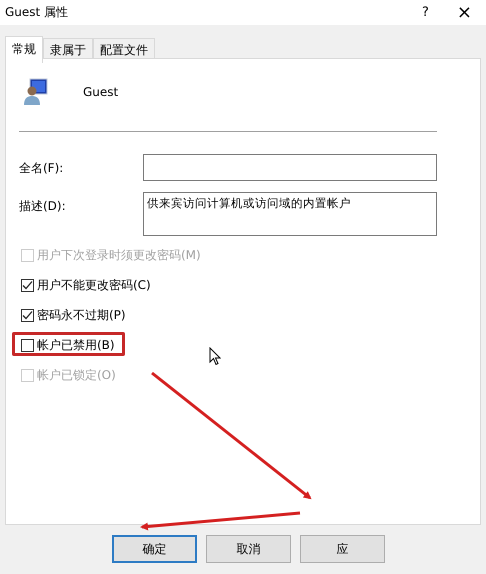  What do you see at coordinates (100, 92) in the screenshot?
I see `user-name: Guest` at bounding box center [100, 92].